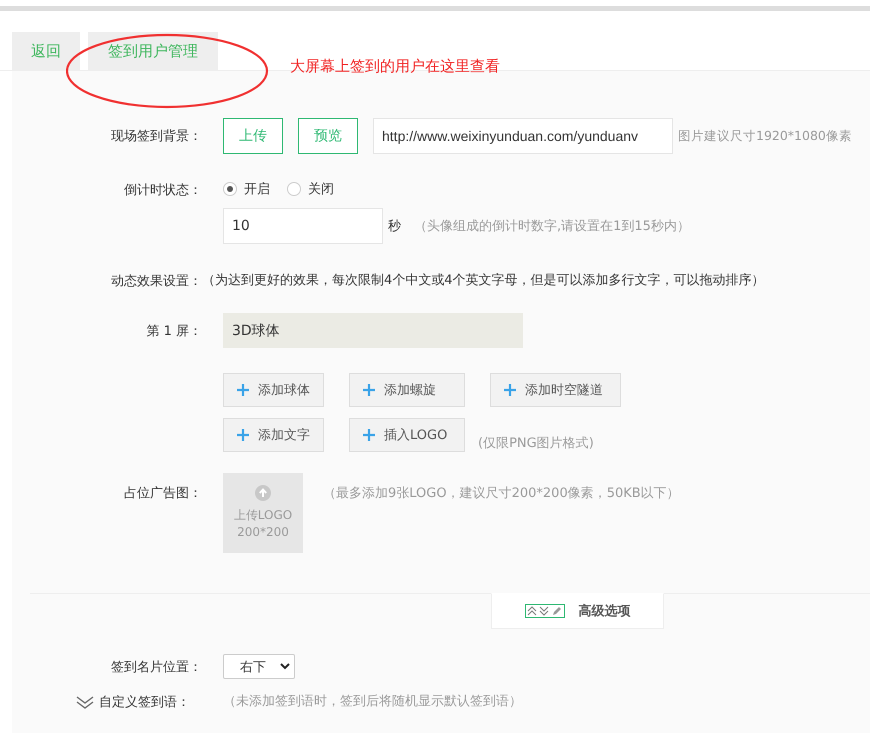 The height and width of the screenshot is (733, 870). Describe the element at coordinates (263, 493) in the screenshot. I see `upload-icon` at that location.